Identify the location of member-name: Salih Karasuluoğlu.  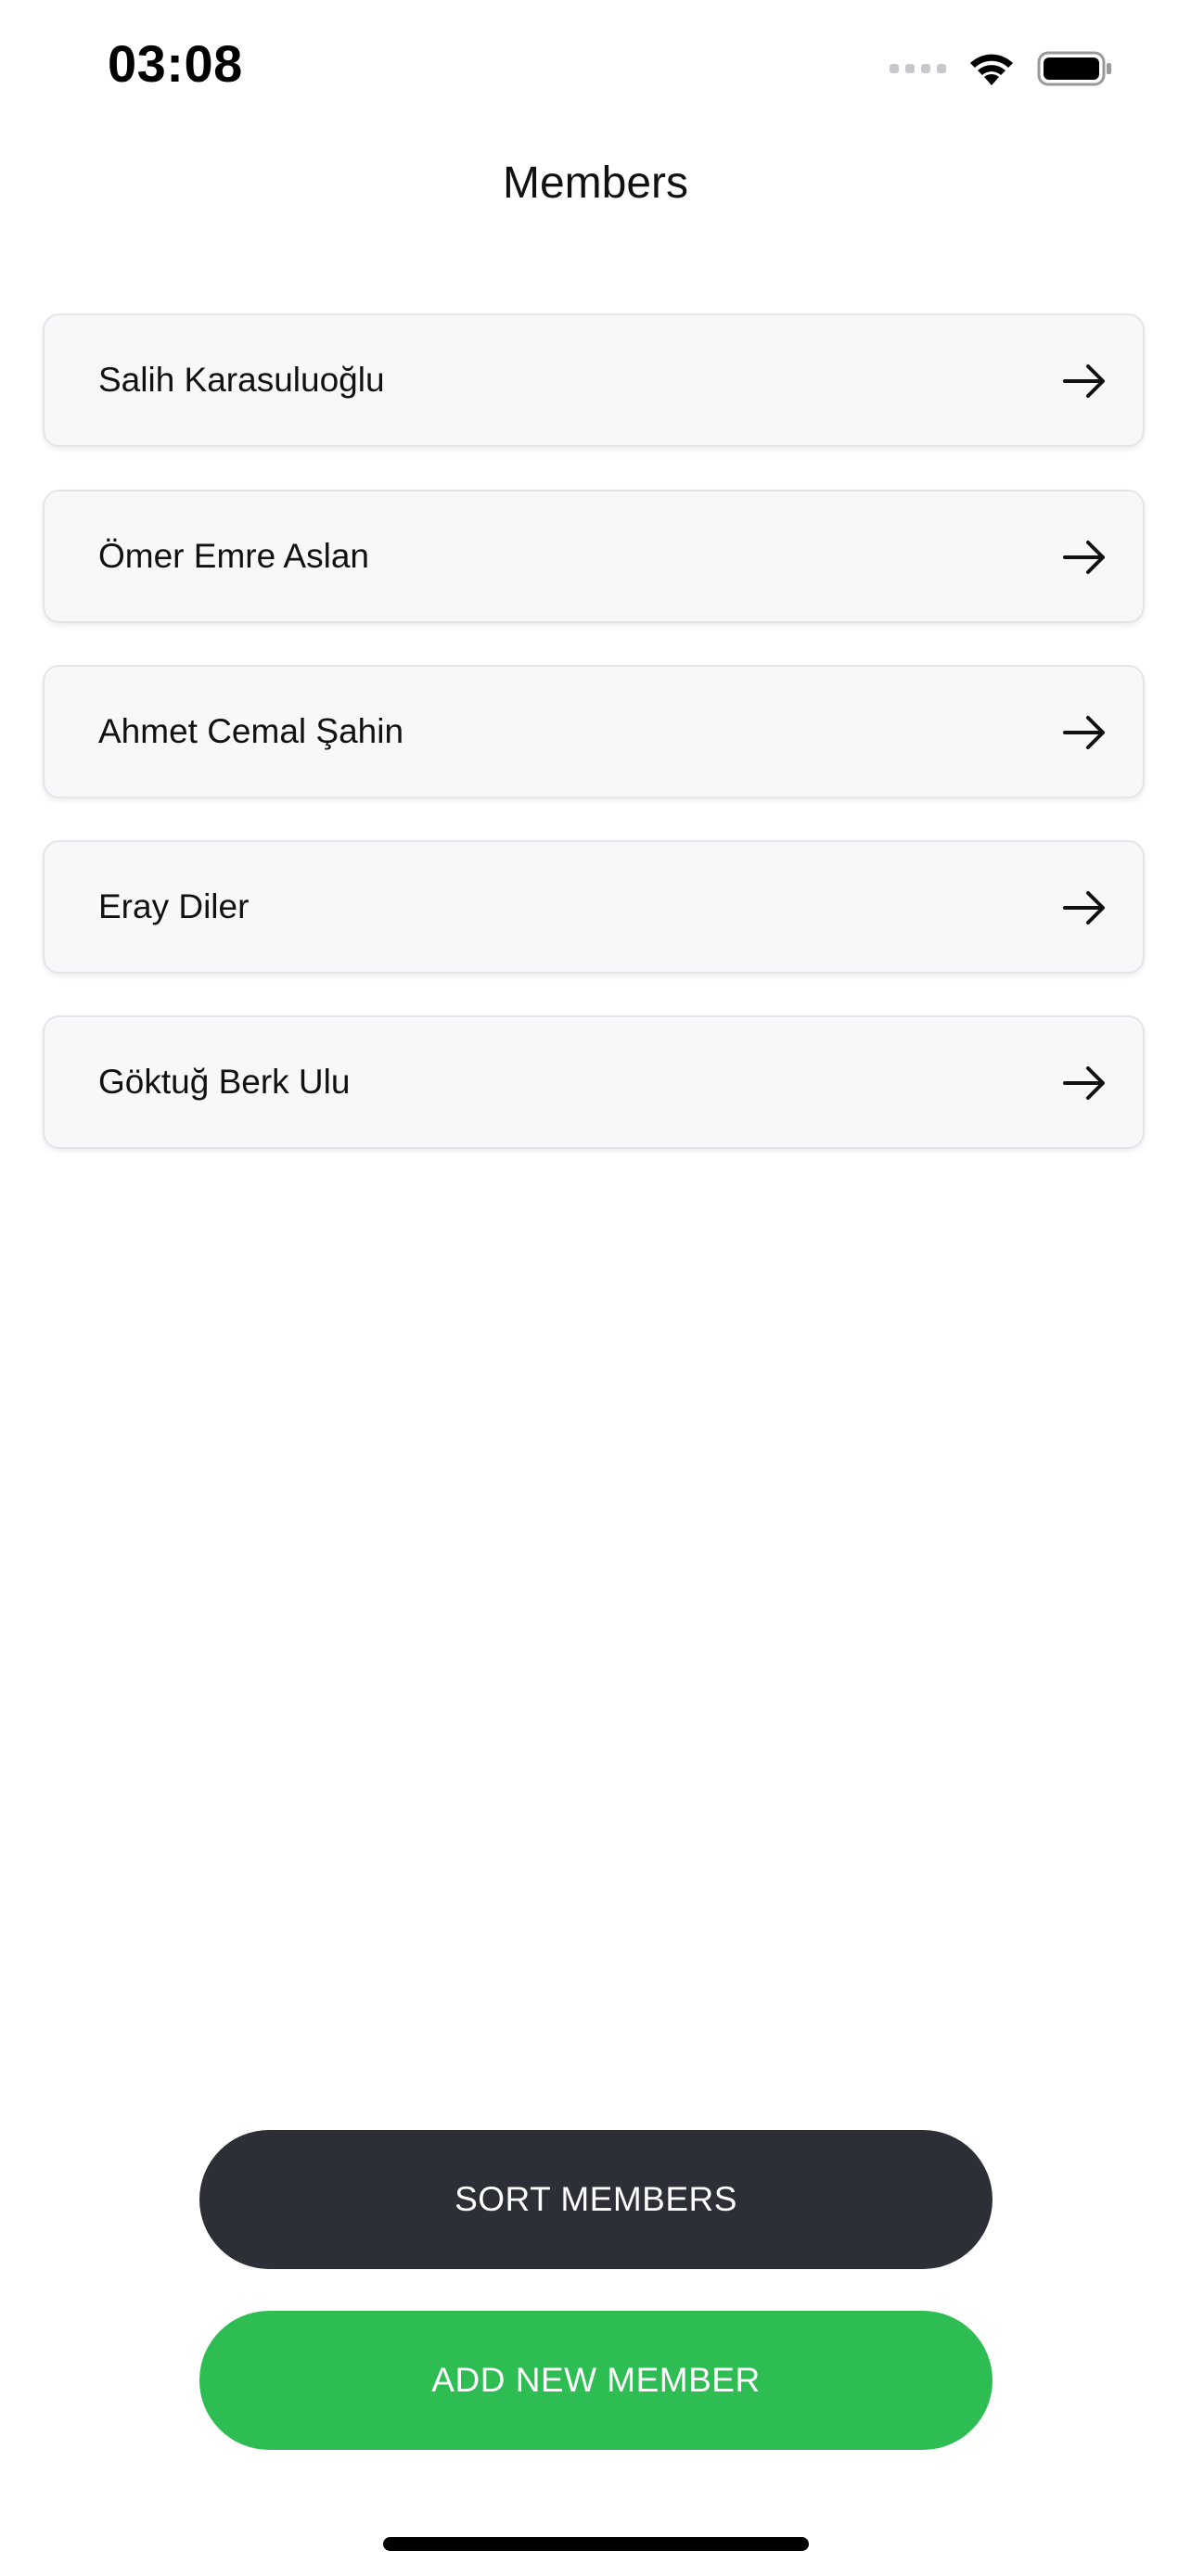
(241, 380).